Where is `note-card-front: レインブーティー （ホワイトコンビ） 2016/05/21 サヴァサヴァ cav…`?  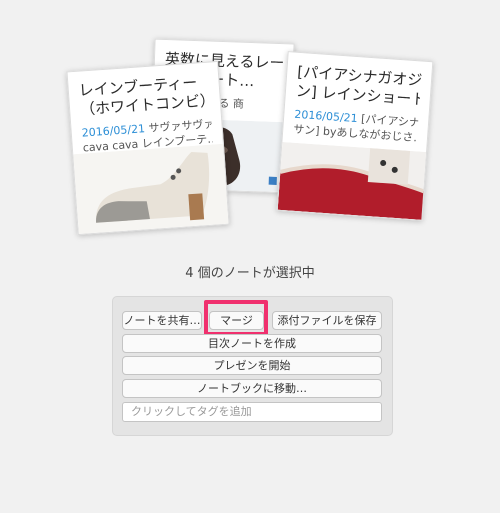 note-card-front: レインブーティー （ホワイトコンビ） 2016/05/21 サヴァサヴァ cav… is located at coordinates (148, 148).